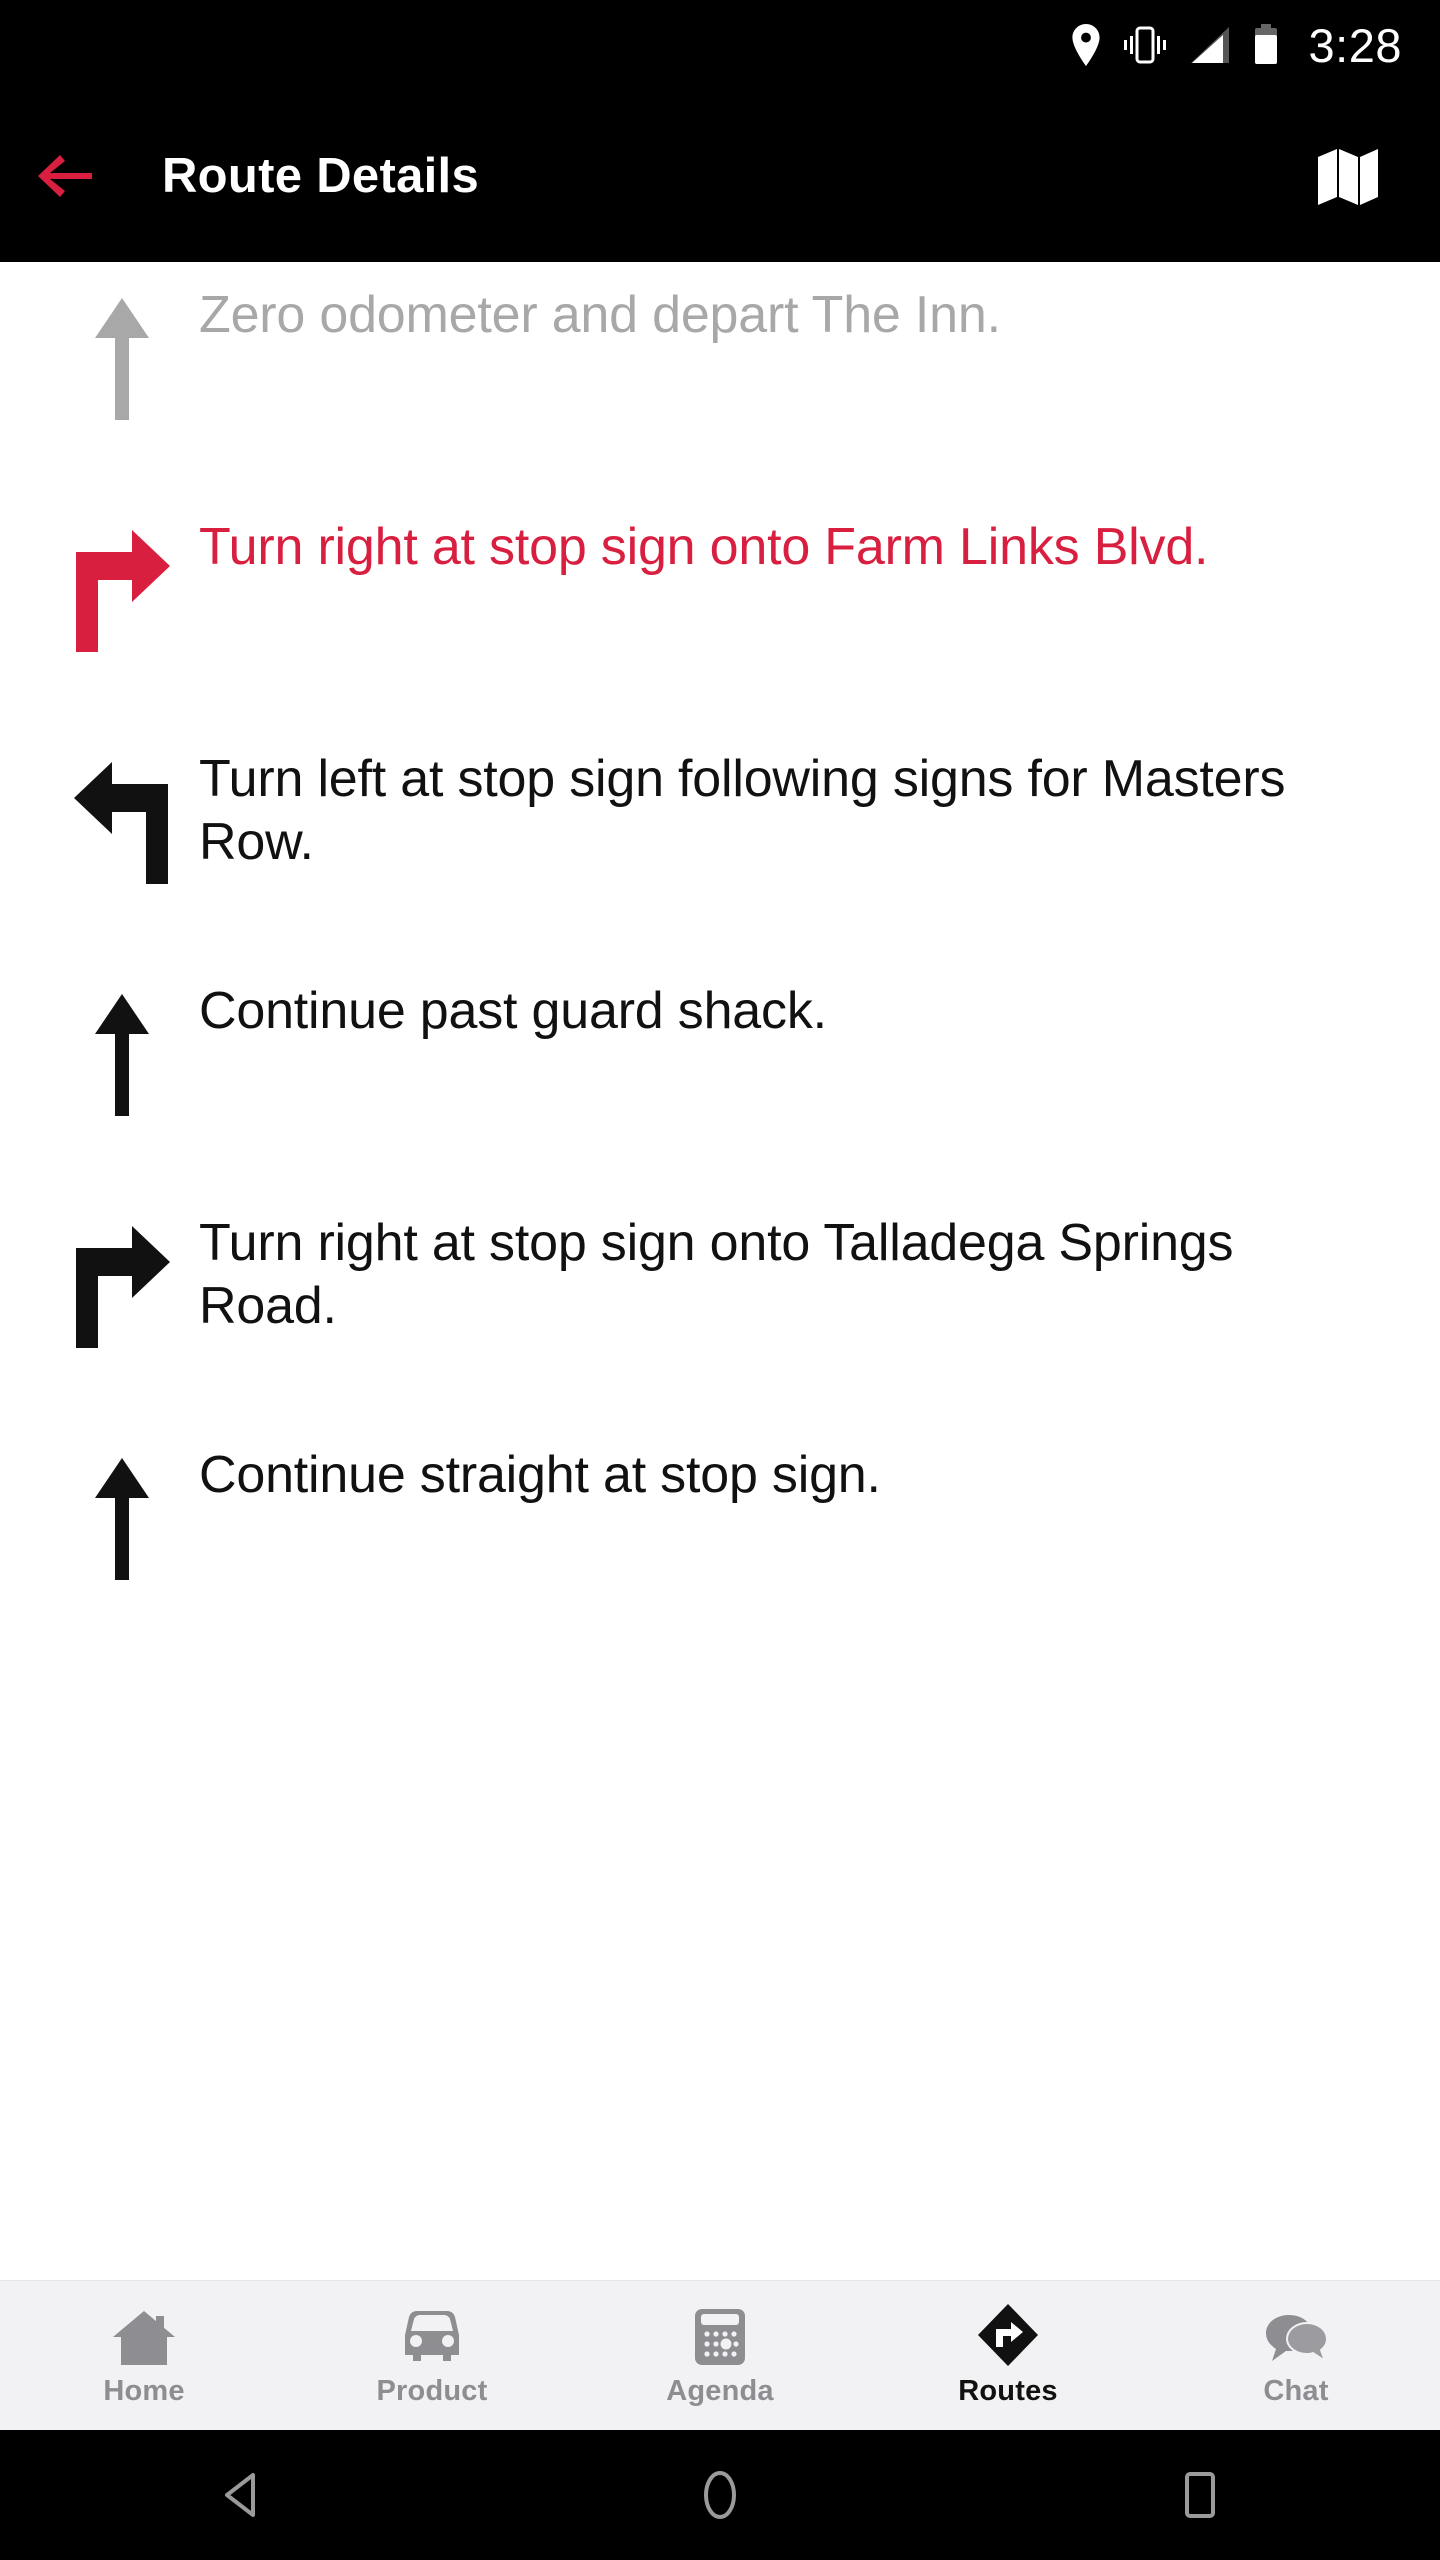 The height and width of the screenshot is (2560, 1440). What do you see at coordinates (144, 2391) in the screenshot?
I see `nav-label-home: Home` at bounding box center [144, 2391].